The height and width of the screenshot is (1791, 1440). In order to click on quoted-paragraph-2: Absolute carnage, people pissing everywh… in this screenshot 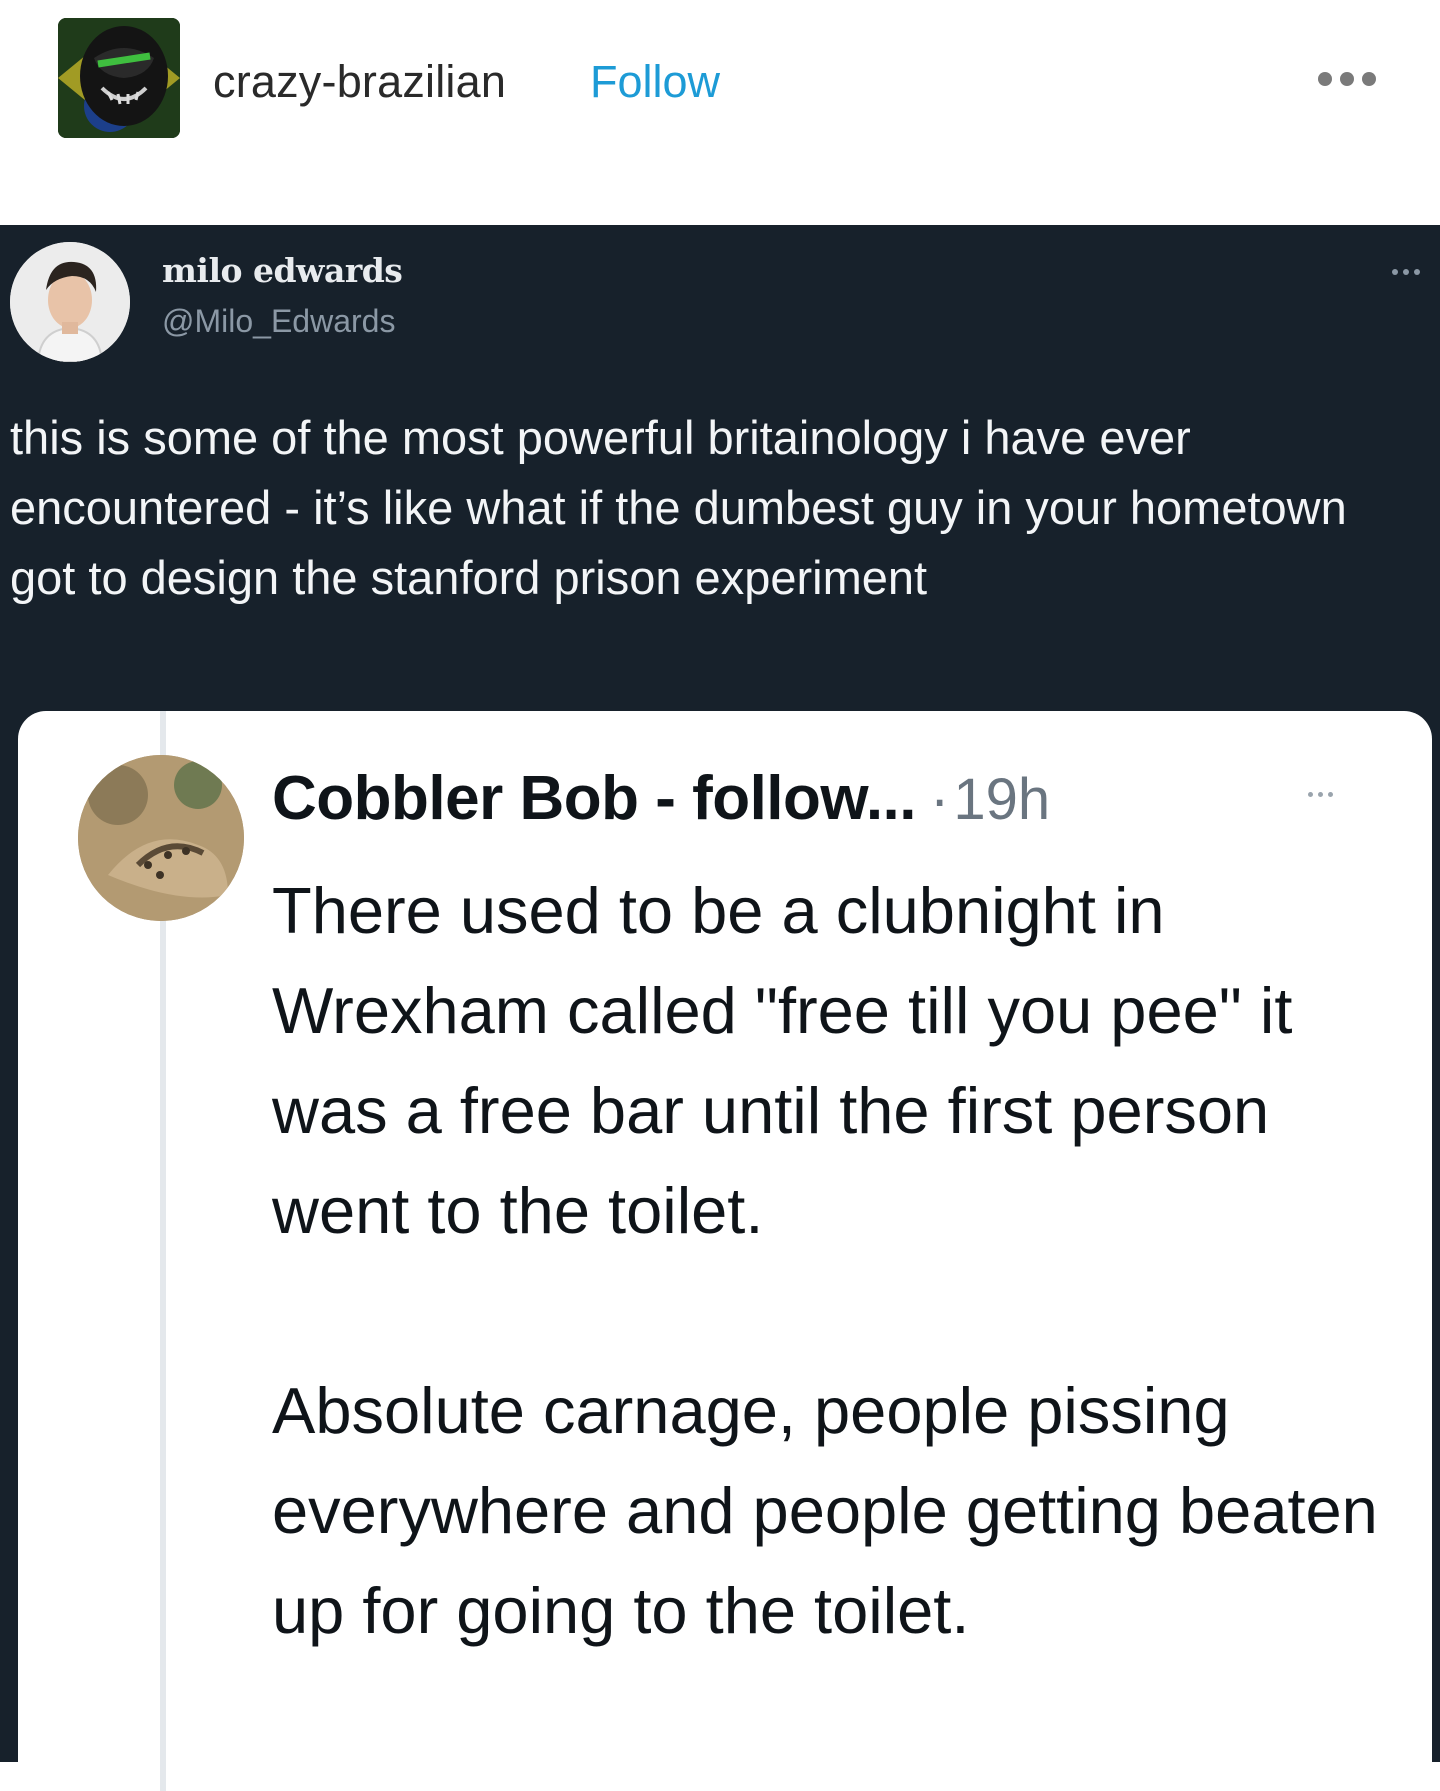, I will do `click(825, 1510)`.